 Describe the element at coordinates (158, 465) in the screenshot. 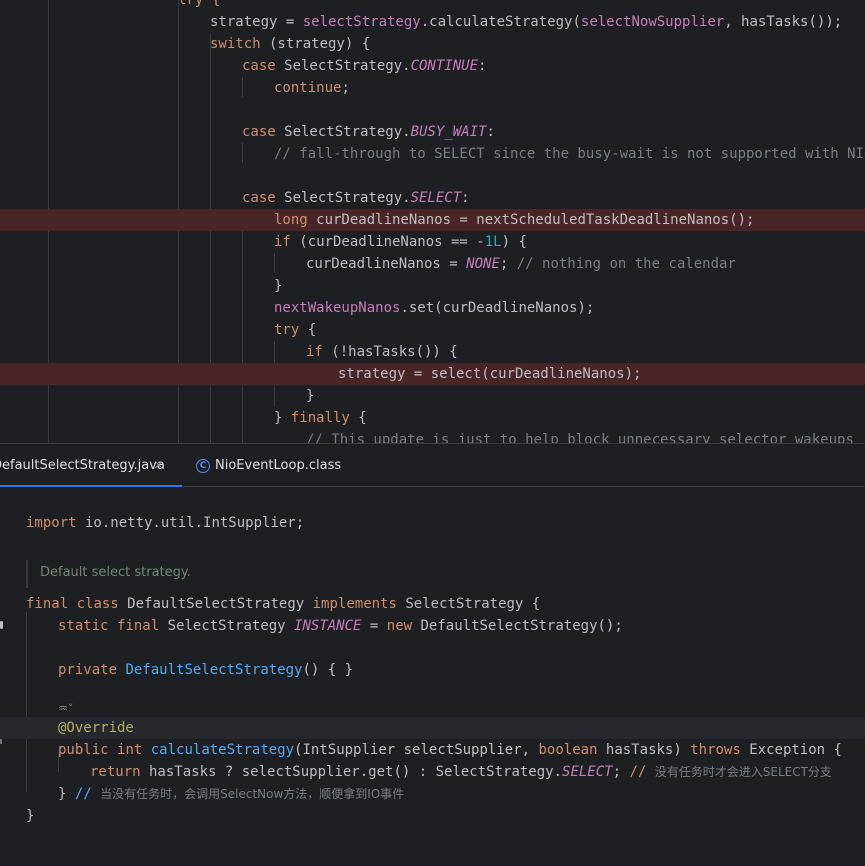

I see `close-icon: ×` at that location.